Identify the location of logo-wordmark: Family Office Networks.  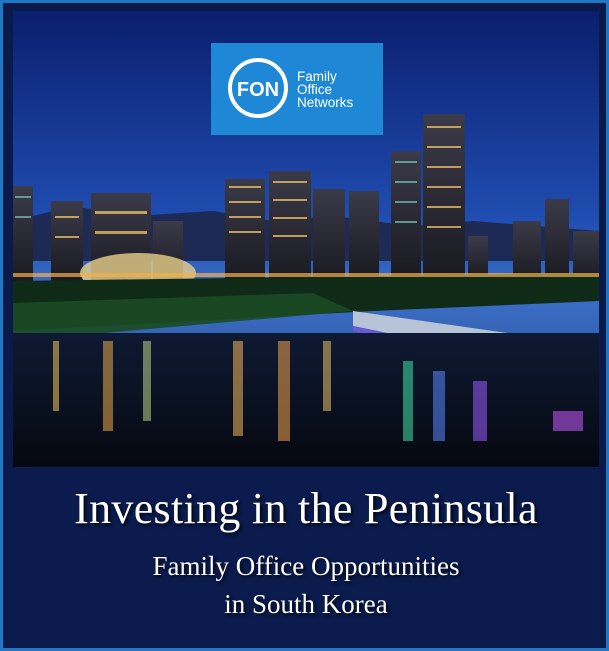
(325, 90).